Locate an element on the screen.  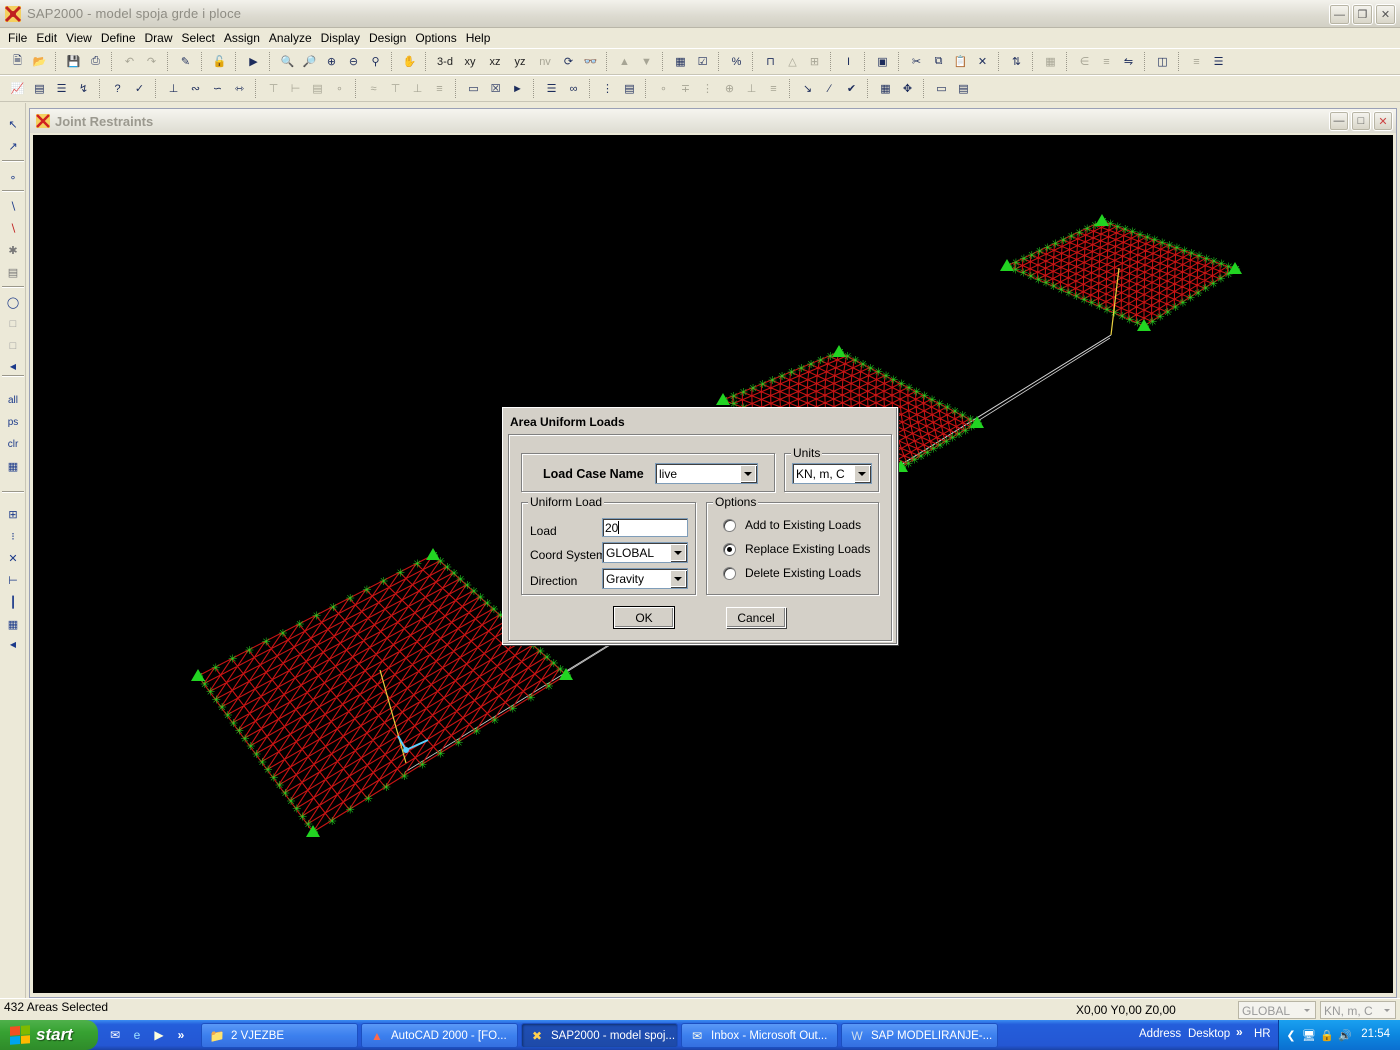
check-icon: ✓ is located at coordinates (139, 88).